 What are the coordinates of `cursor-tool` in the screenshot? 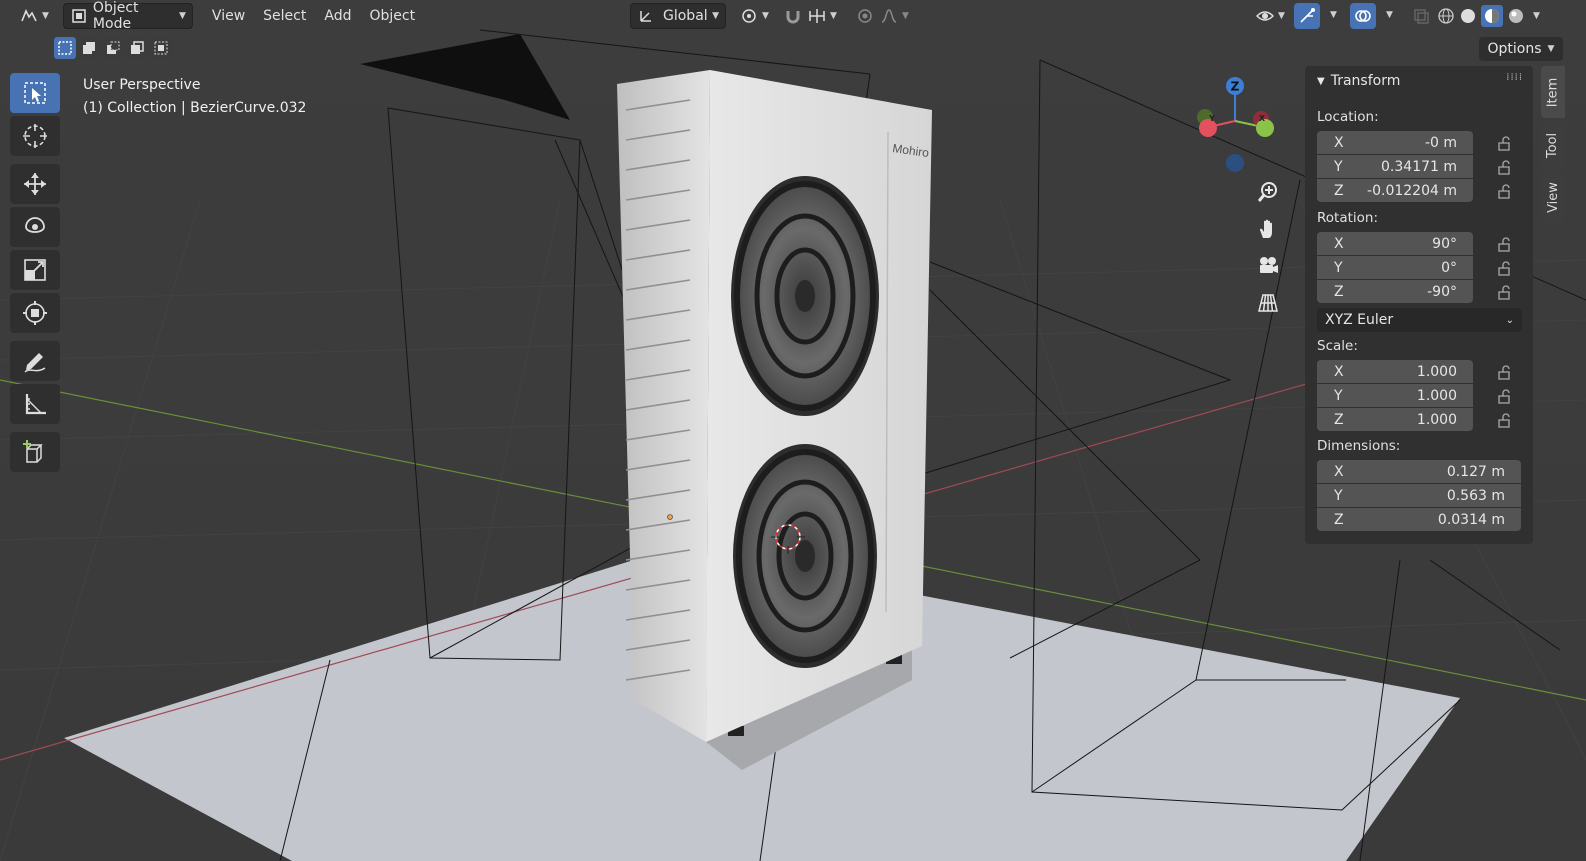 It's located at (35, 136).